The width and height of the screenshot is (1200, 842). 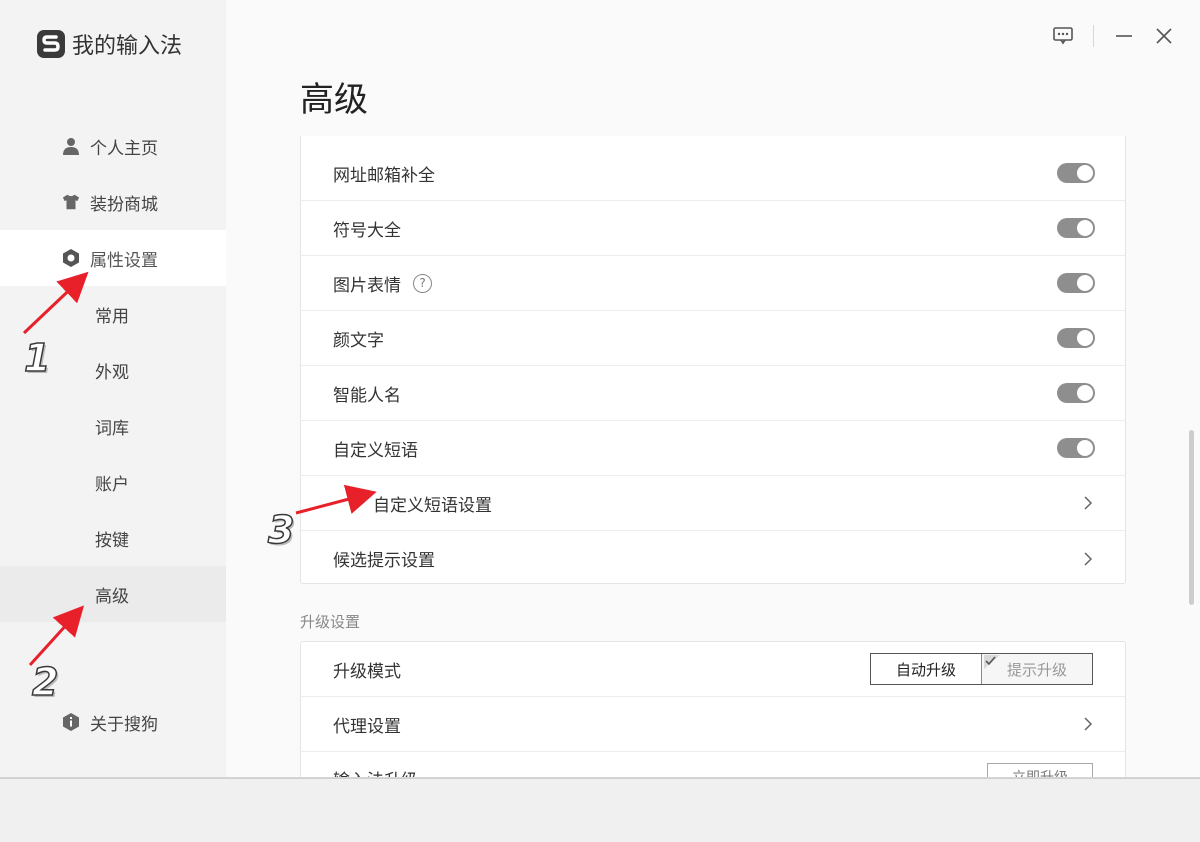 I want to click on setting-row-url-email: 网址邮箱补全, so click(x=713, y=168).